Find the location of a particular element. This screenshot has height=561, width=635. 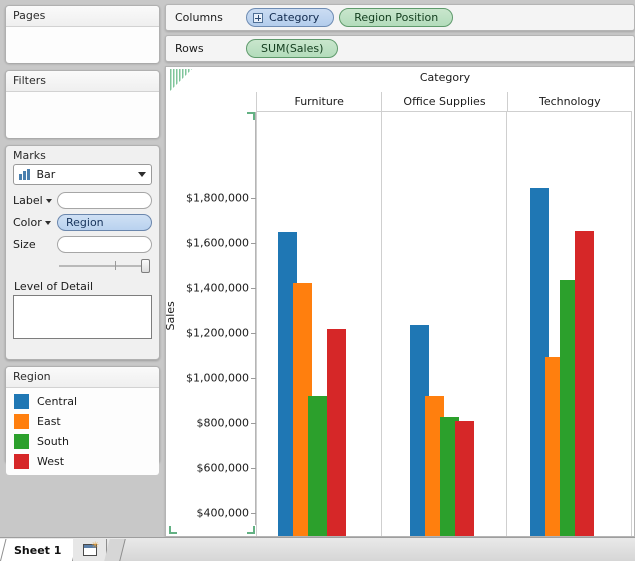

size-slider-thumb is located at coordinates (145, 266).